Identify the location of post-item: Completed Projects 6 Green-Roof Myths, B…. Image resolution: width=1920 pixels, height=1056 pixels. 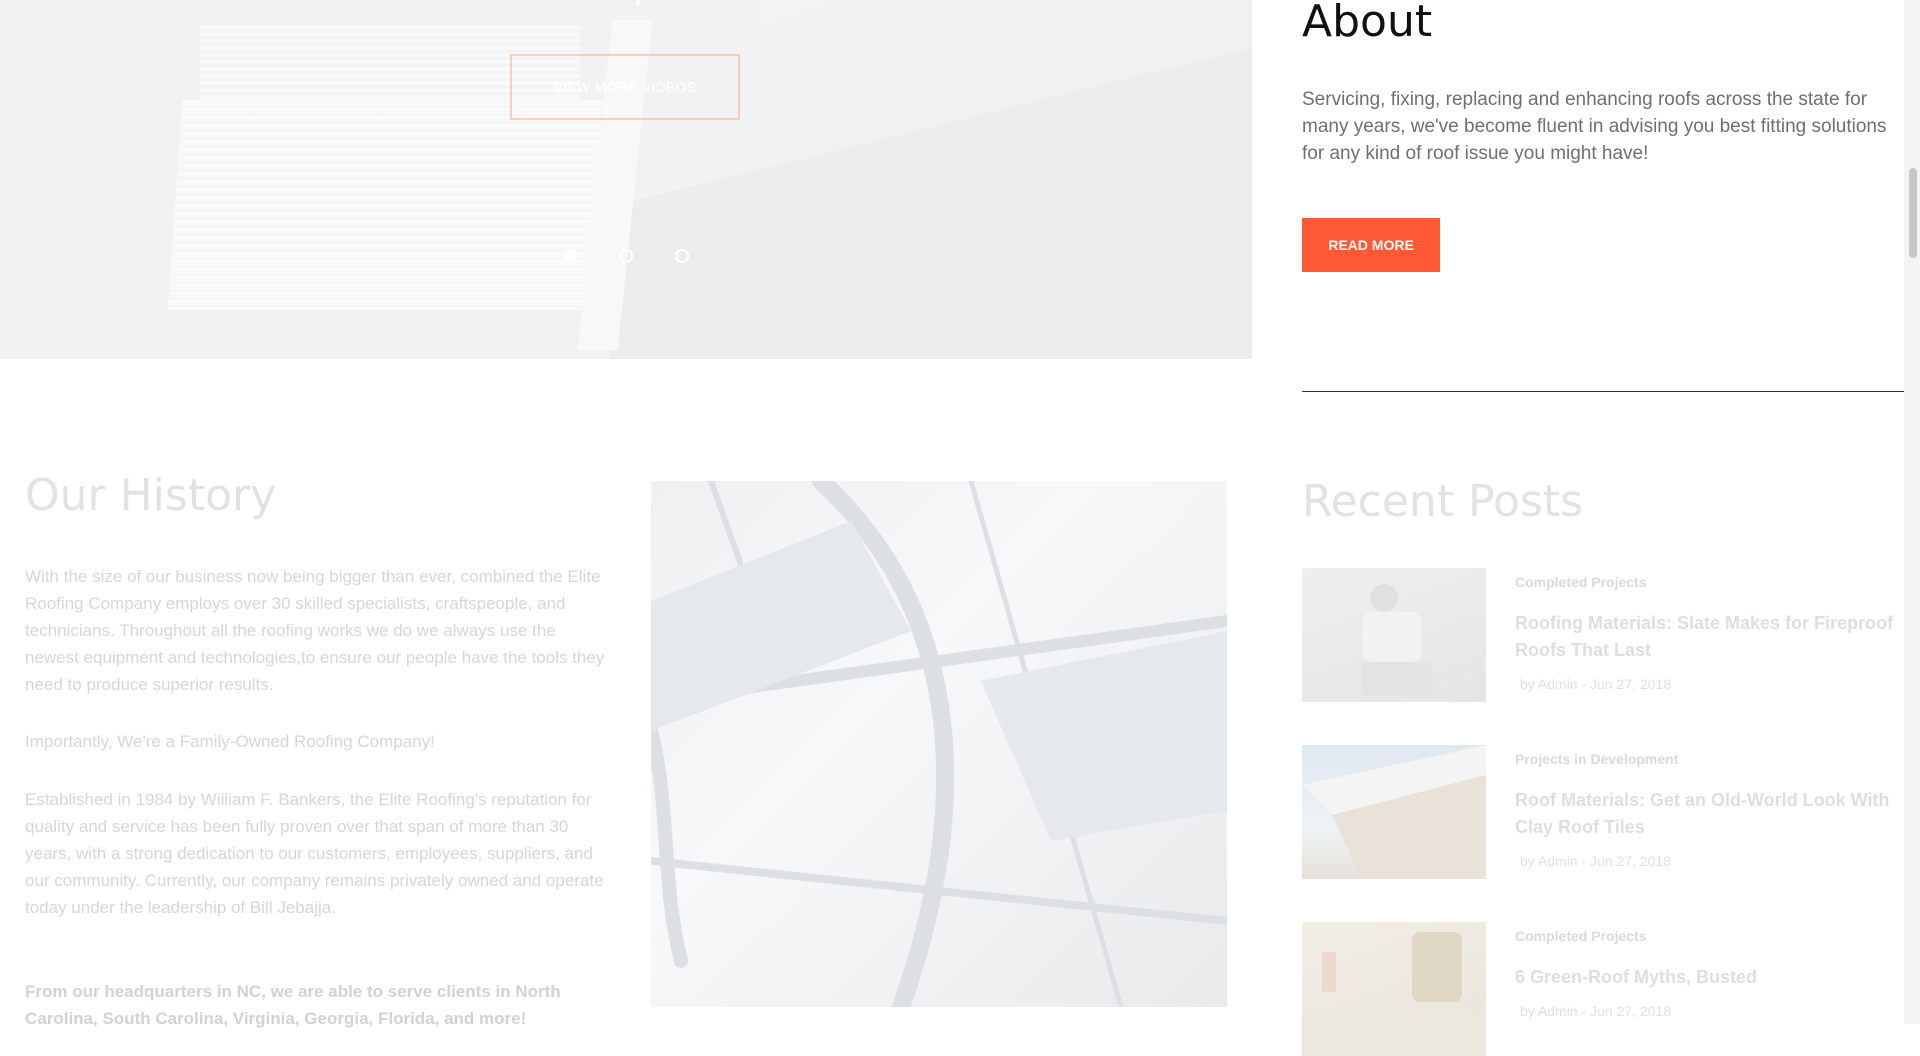
(1602, 989).